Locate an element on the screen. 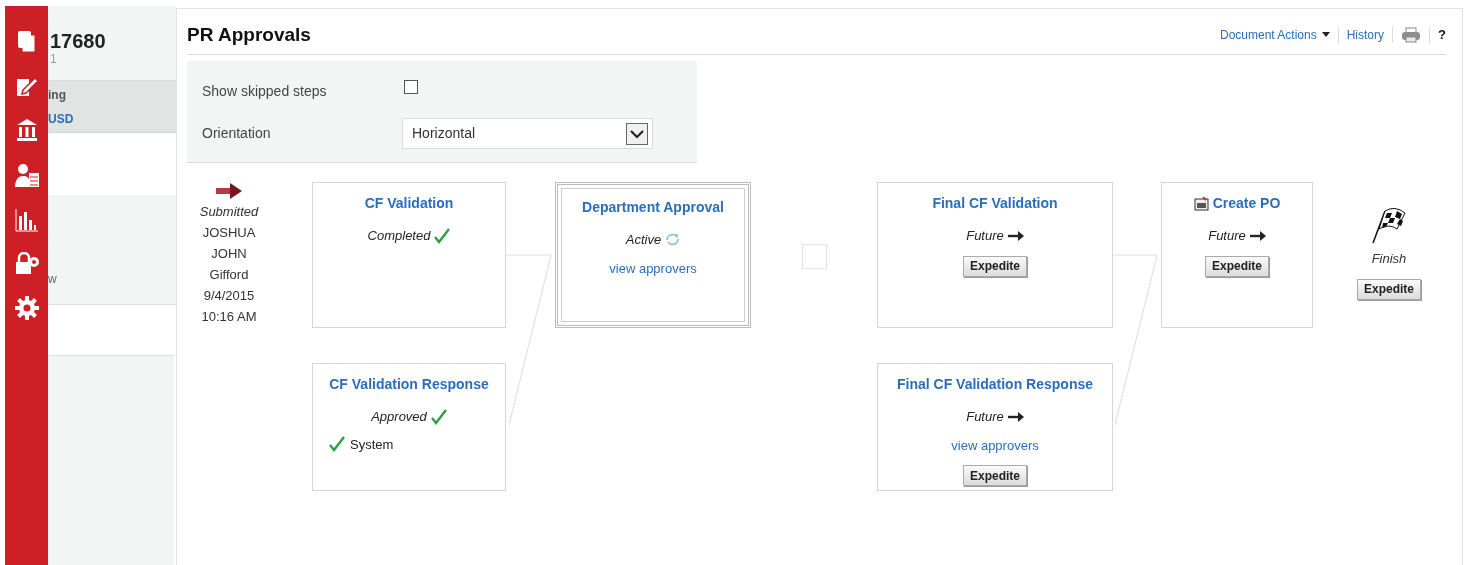  step-title-link: Create PO is located at coordinates (1246, 203).